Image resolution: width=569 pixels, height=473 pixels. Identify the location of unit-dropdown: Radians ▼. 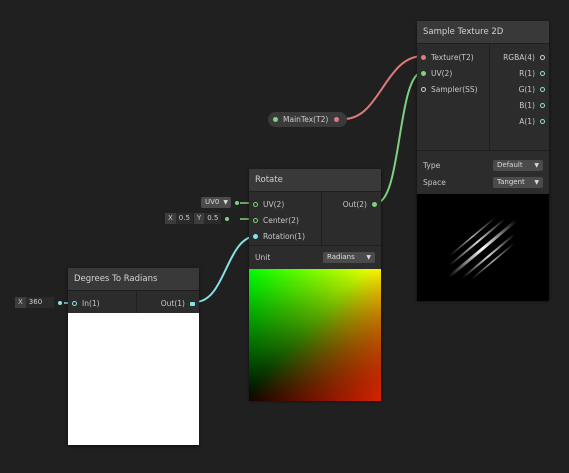
(349, 257).